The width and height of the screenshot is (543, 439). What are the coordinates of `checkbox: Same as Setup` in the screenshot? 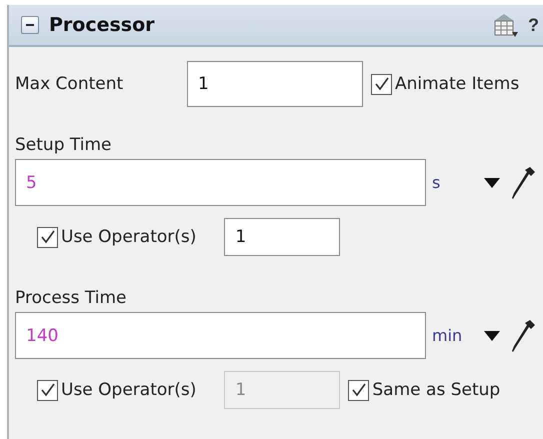 It's located at (424, 390).